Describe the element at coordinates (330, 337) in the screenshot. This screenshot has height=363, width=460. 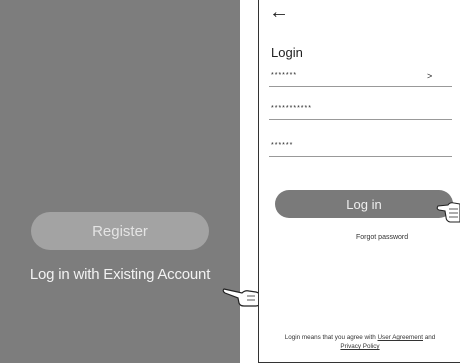
I see `agreement-prefix: Login means that you agree with` at that location.